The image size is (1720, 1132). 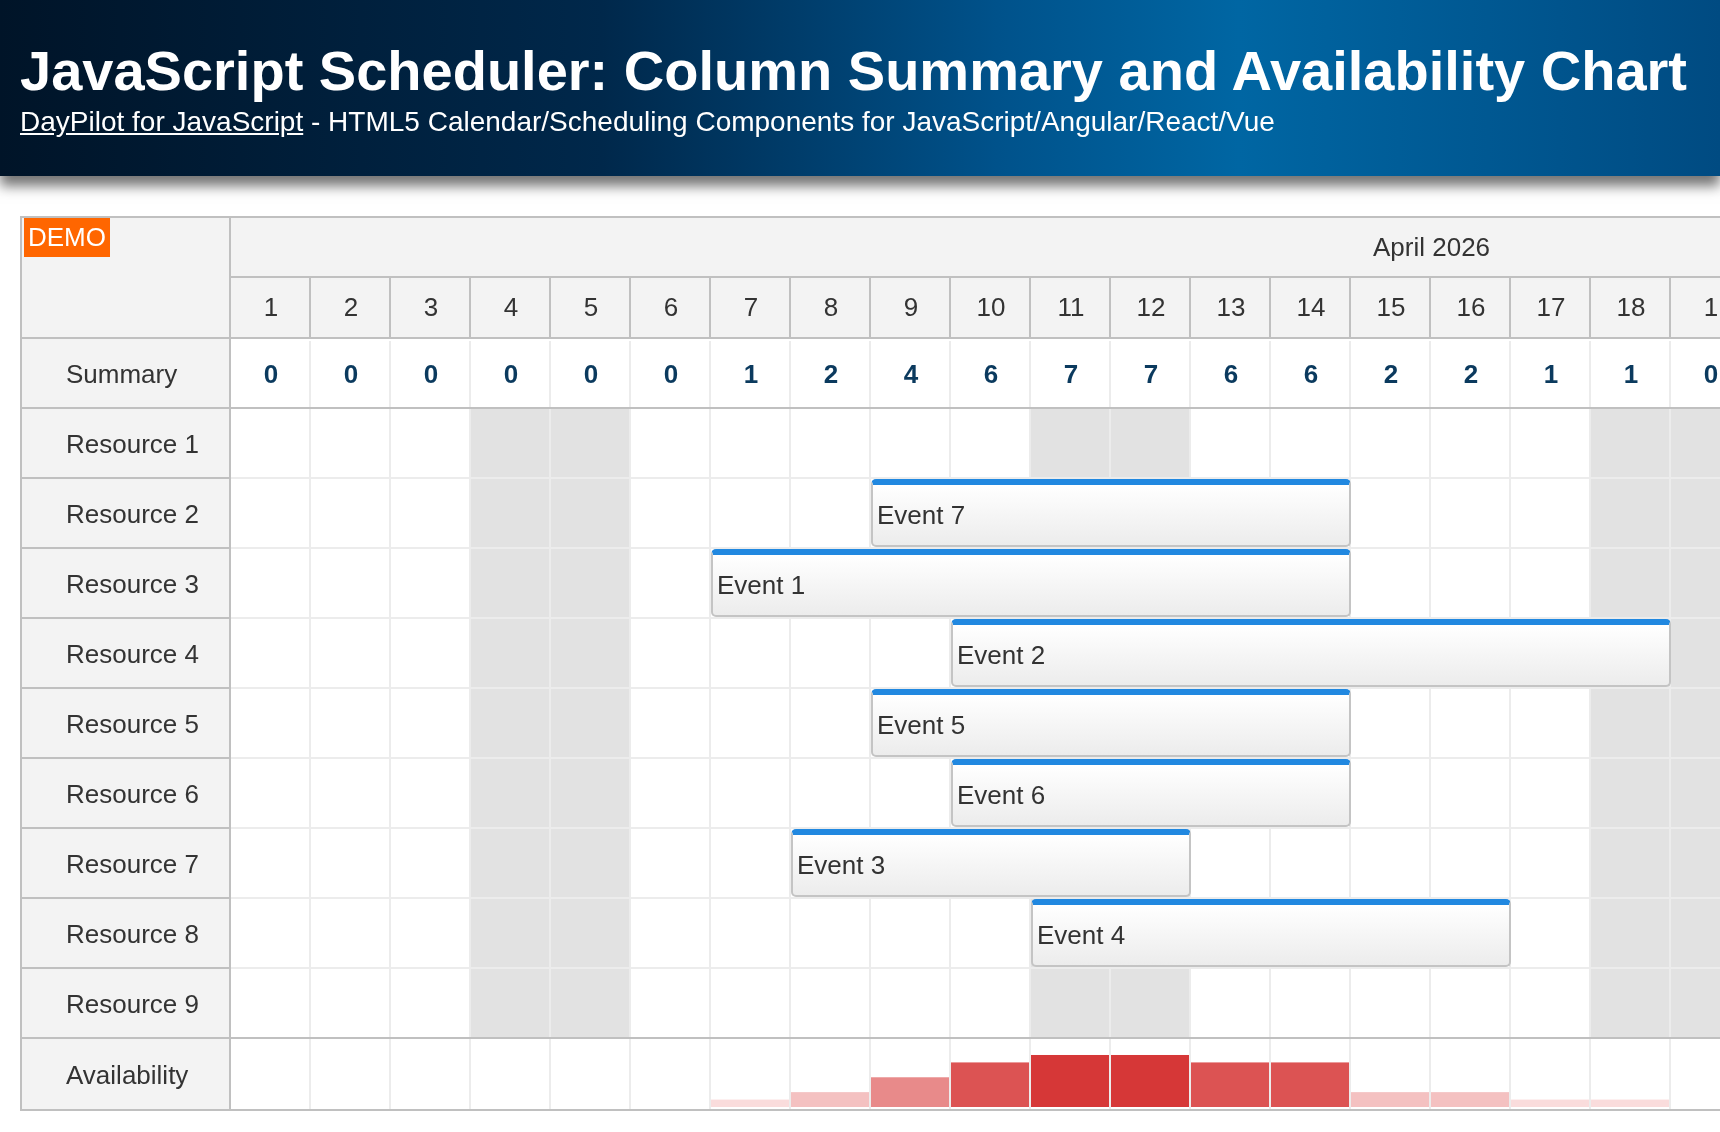 What do you see at coordinates (911, 307) in the screenshot?
I see `day-number: 9` at bounding box center [911, 307].